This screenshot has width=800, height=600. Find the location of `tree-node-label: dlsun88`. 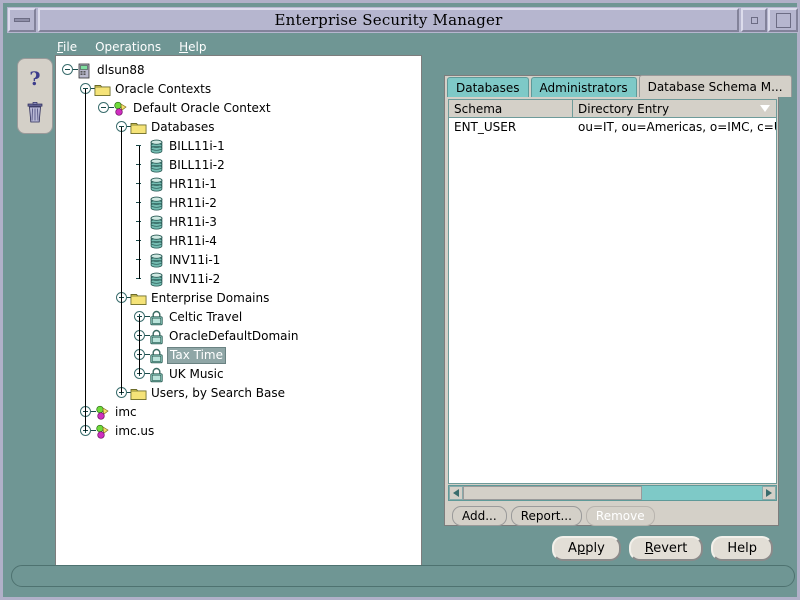

tree-node-label: dlsun88 is located at coordinates (121, 70).